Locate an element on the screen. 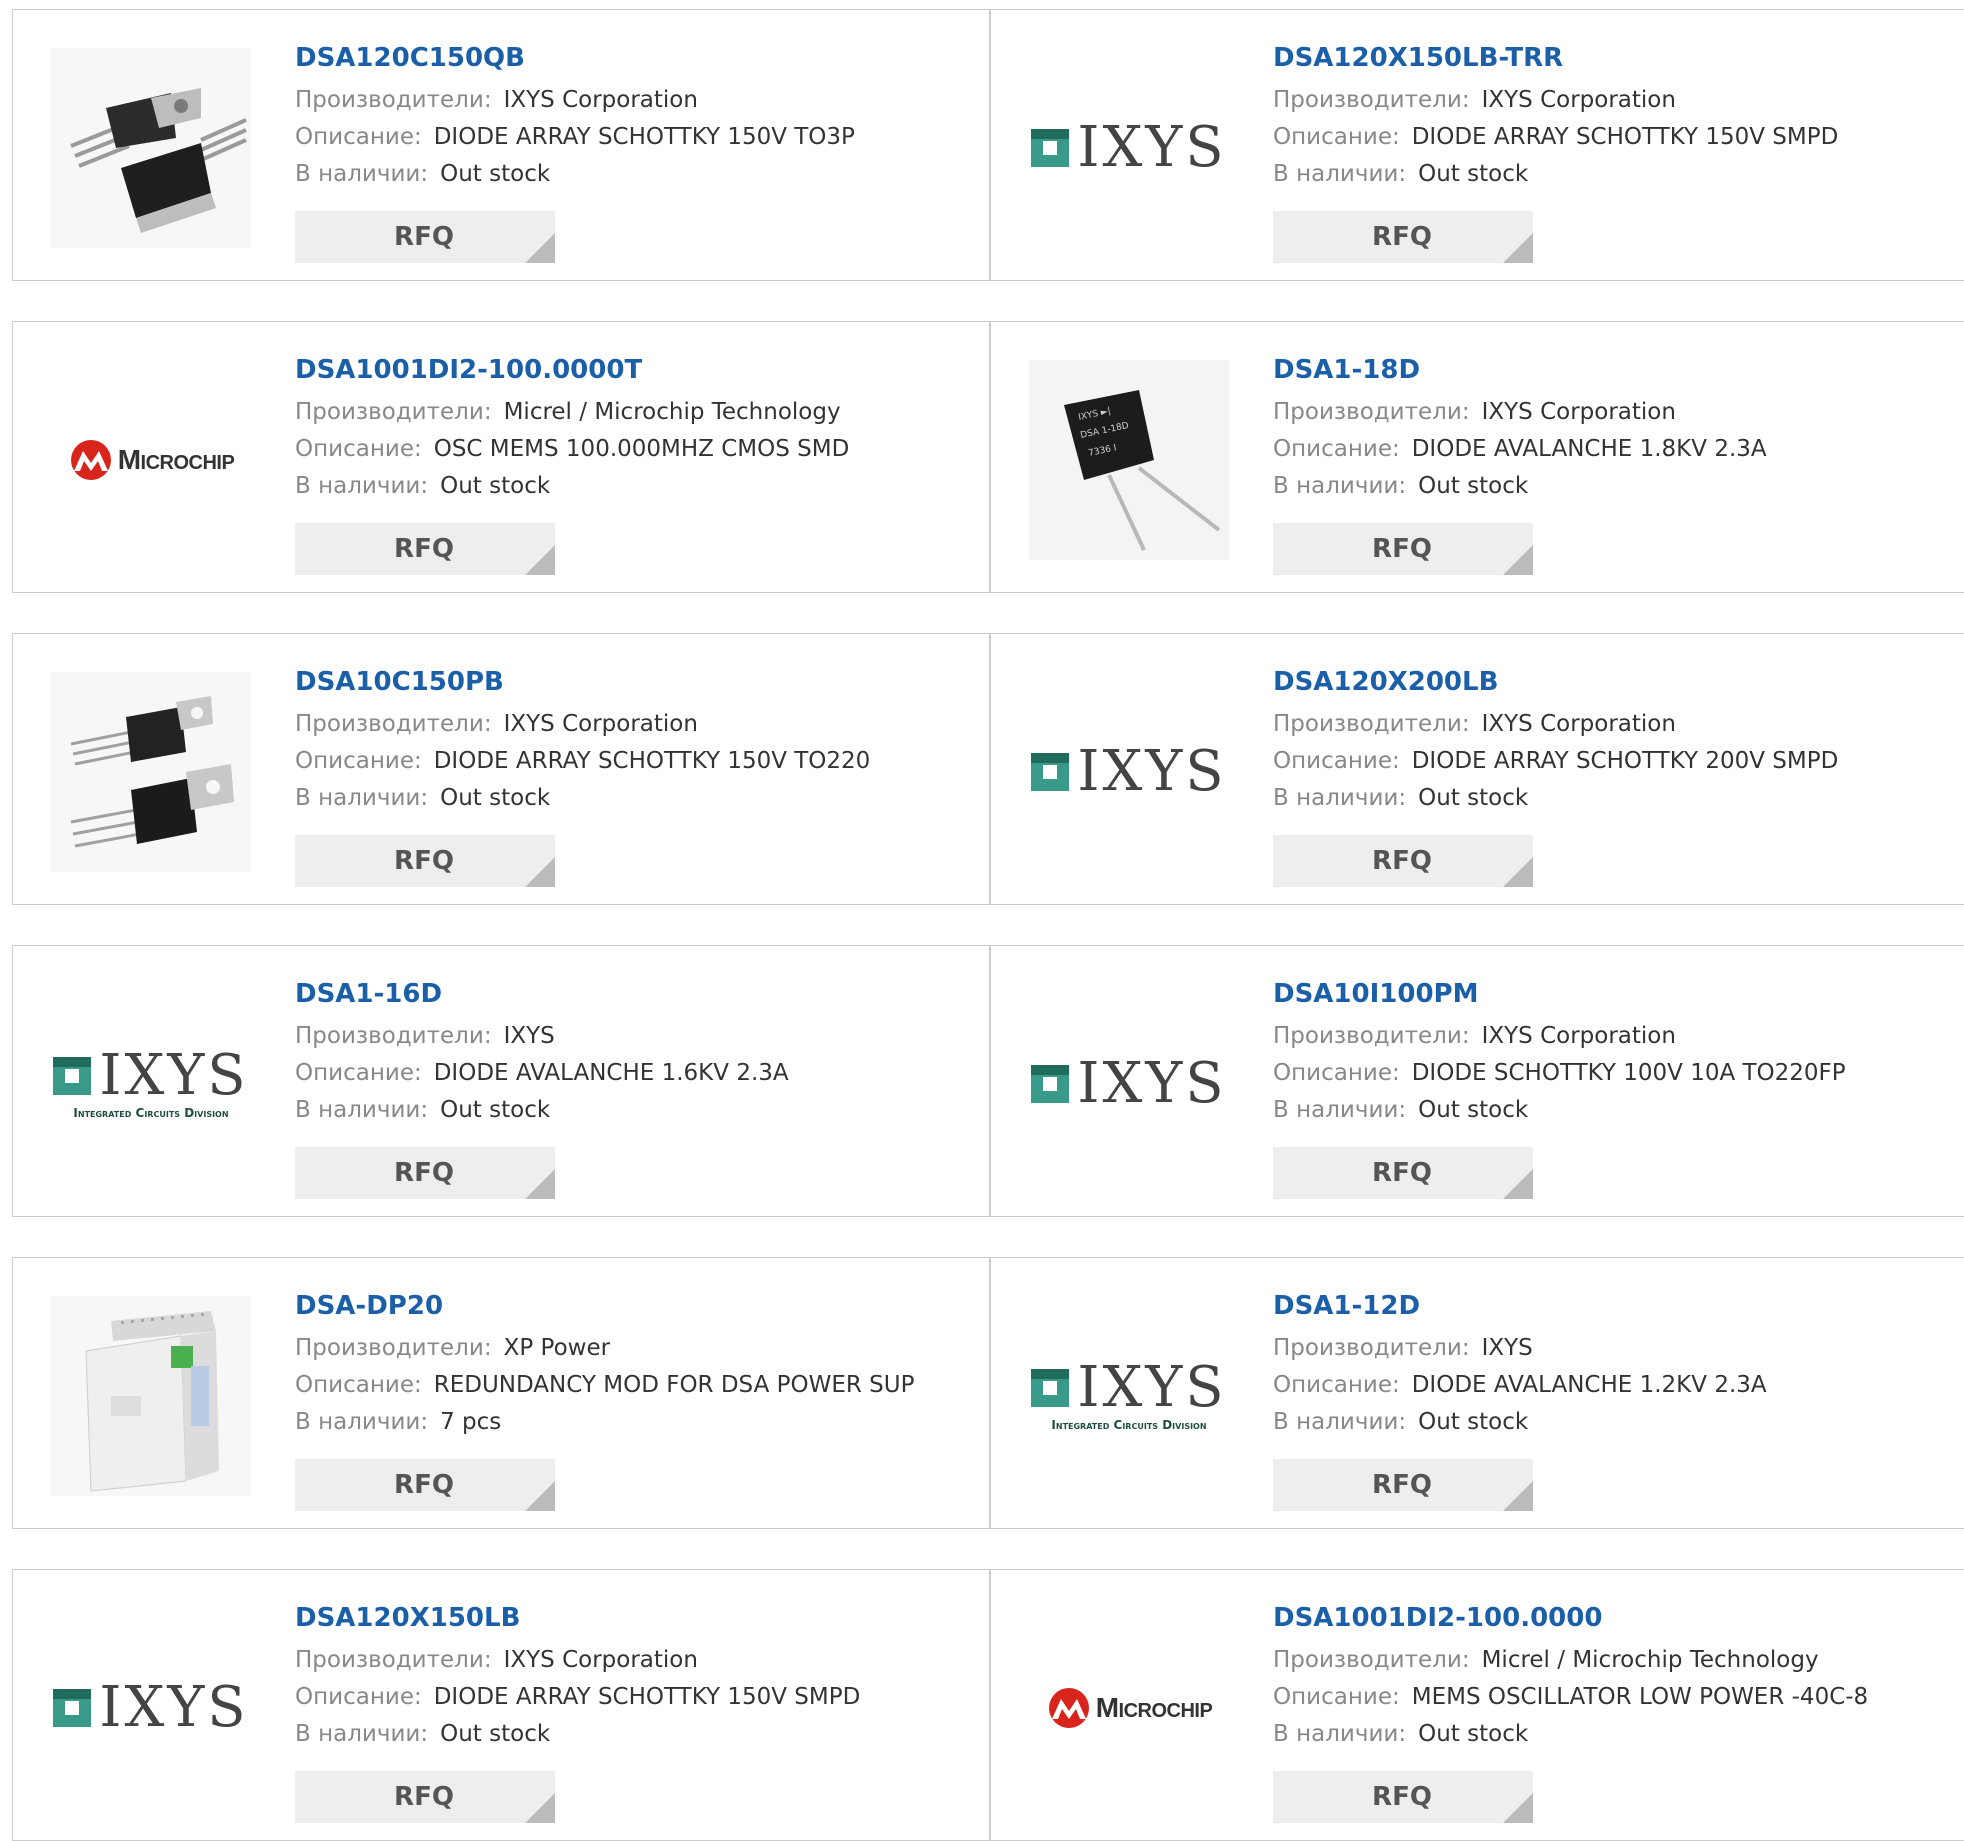  product-name-link: DSA1-18D is located at coordinates (1615, 370).